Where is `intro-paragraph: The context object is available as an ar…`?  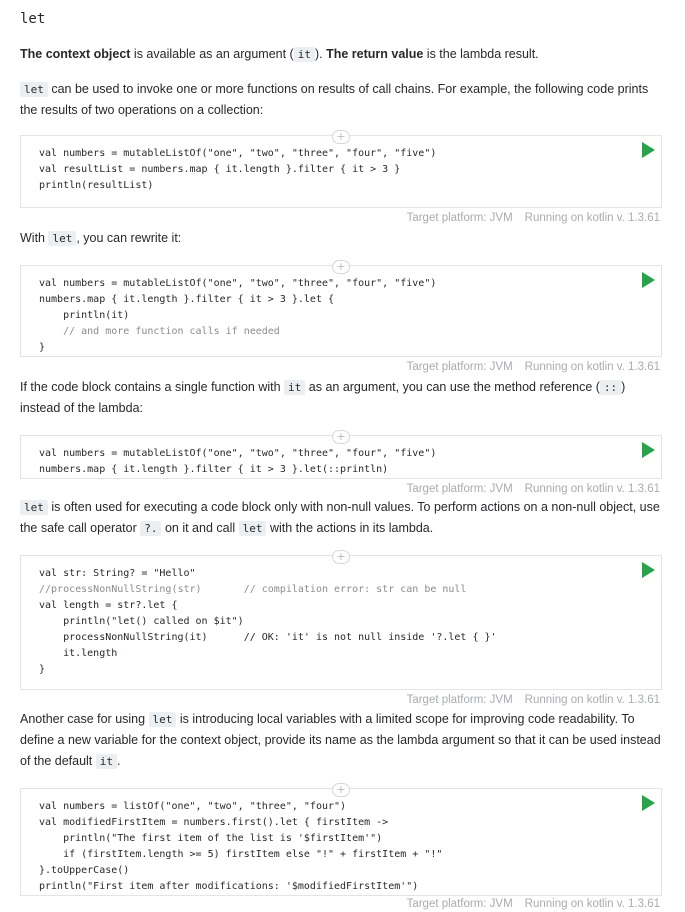
intro-paragraph: The context object is available as an ar… is located at coordinates (342, 54).